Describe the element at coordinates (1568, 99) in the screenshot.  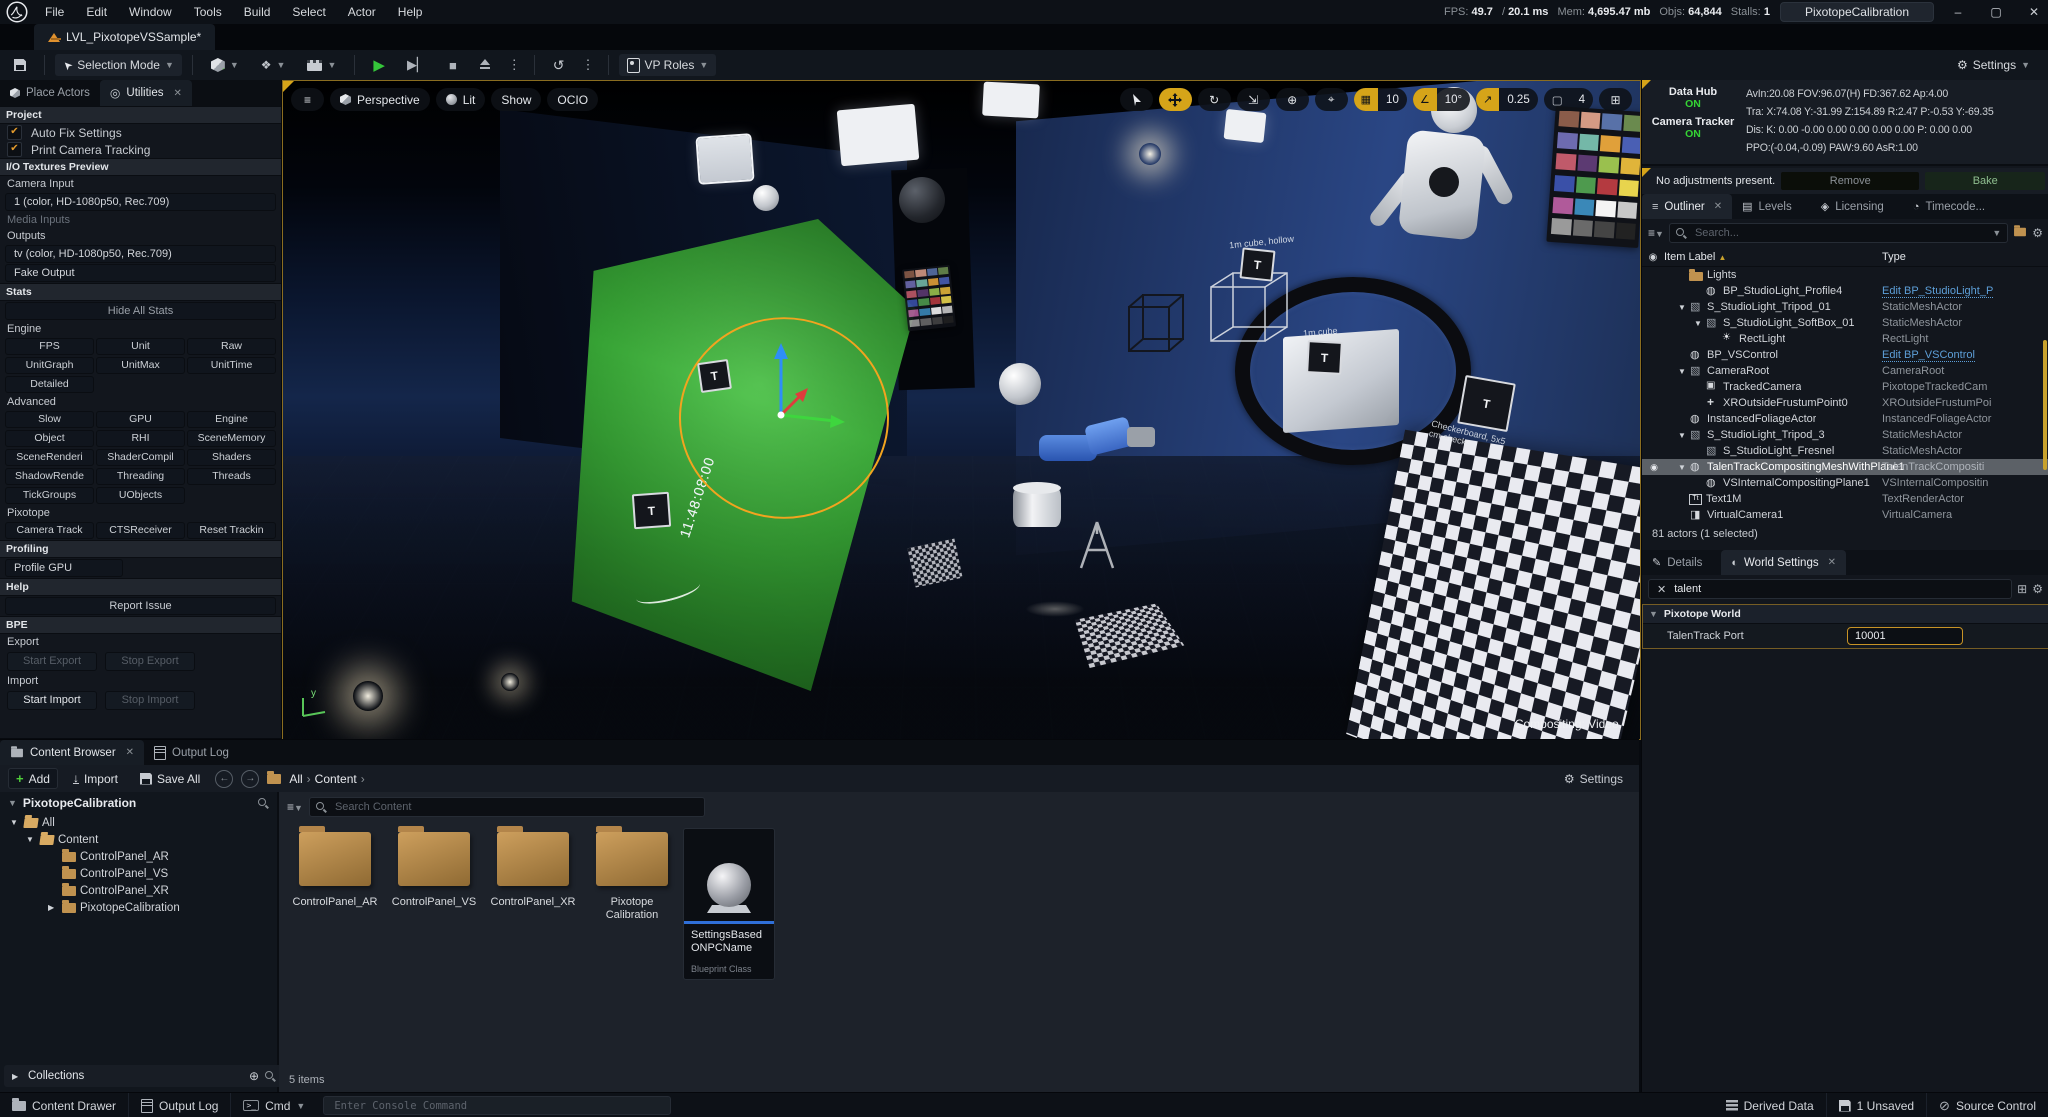
I see `camera-speed-control: ▢ 4` at that location.